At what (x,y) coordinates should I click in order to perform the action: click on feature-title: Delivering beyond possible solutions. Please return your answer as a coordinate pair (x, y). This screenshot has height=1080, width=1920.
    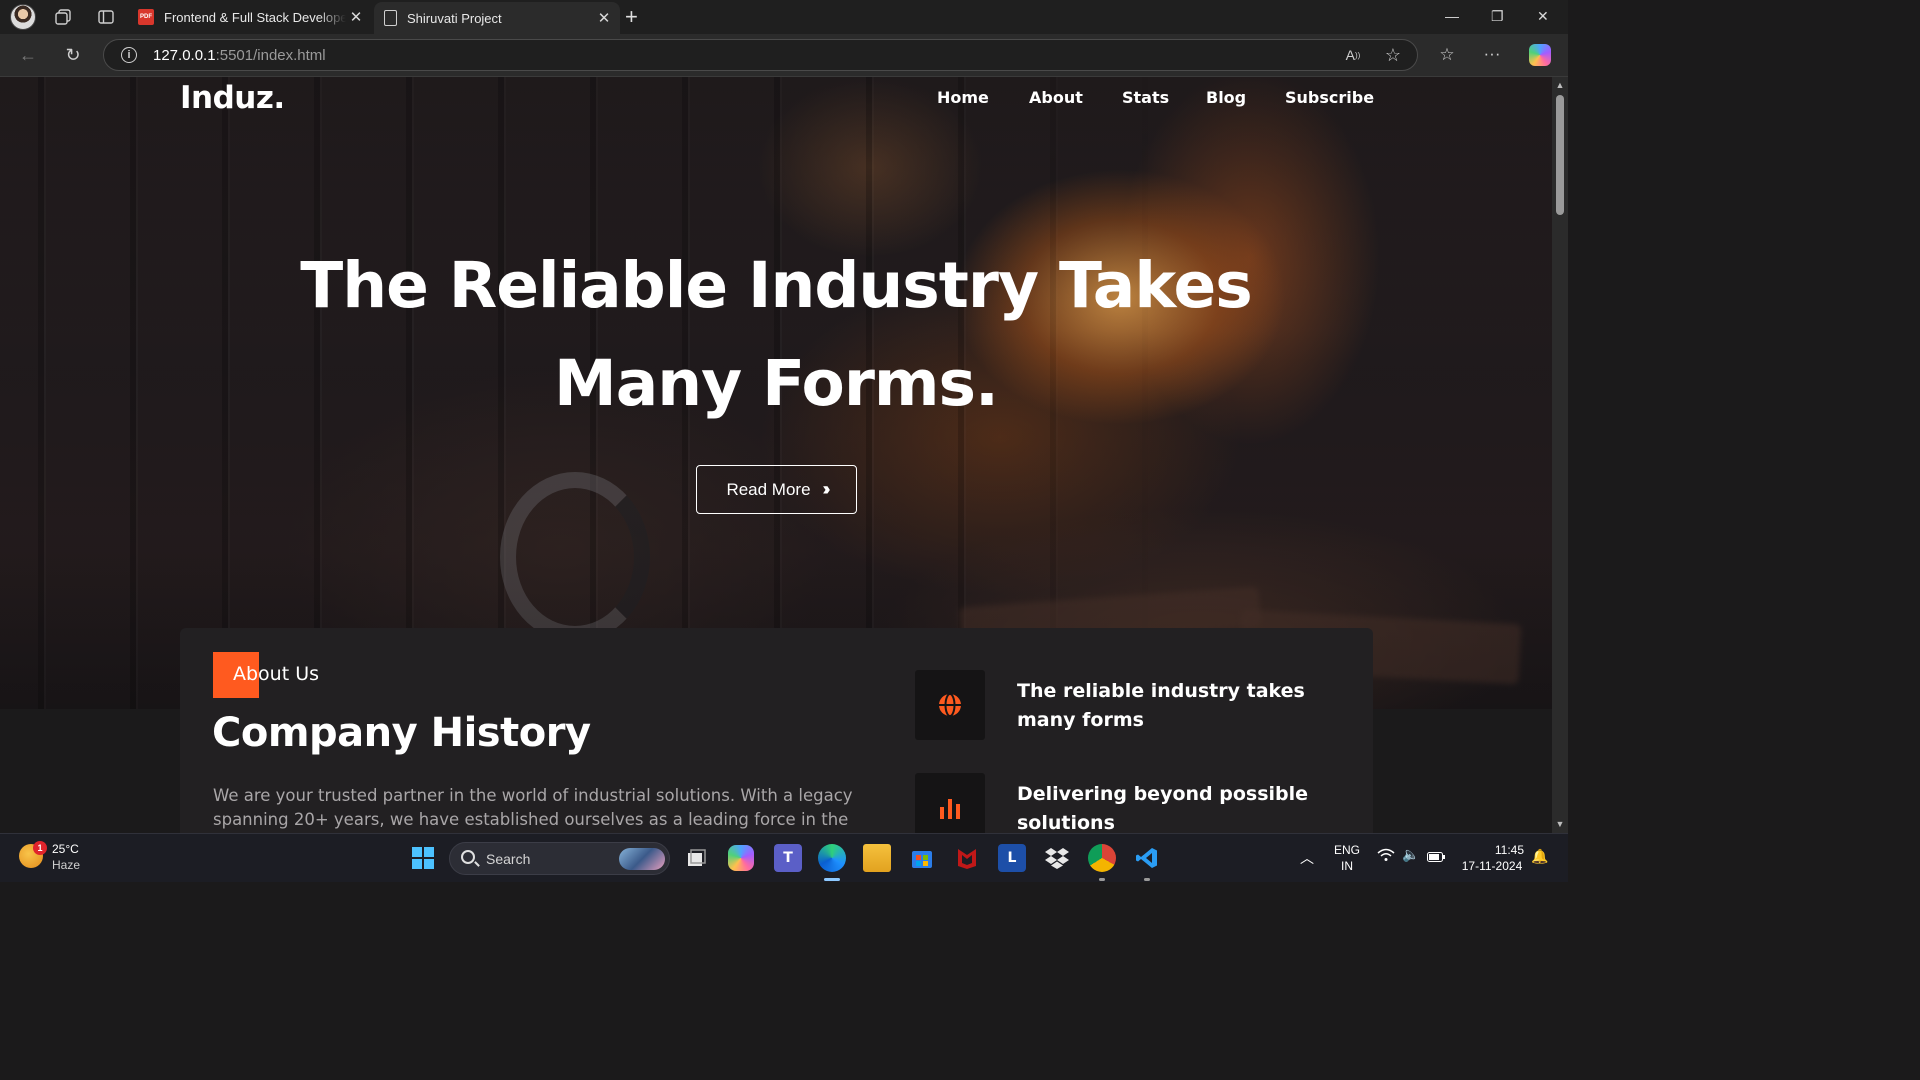
    Looking at the image, I should click on (1163, 808).